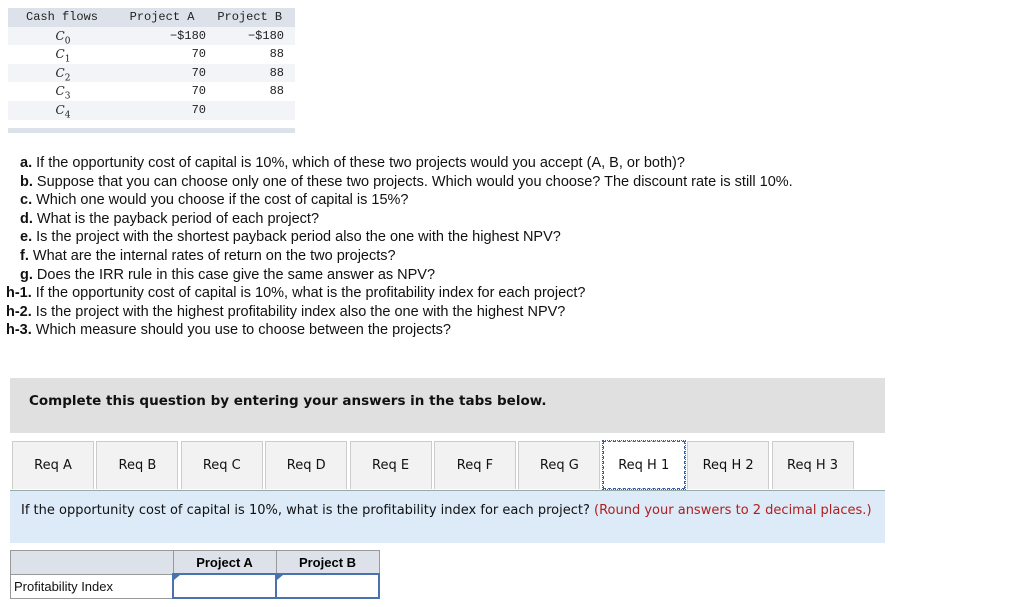 Image resolution: width=1024 pixels, height=607 pixels. Describe the element at coordinates (24, 255) in the screenshot. I see `question-tag: f.` at that location.